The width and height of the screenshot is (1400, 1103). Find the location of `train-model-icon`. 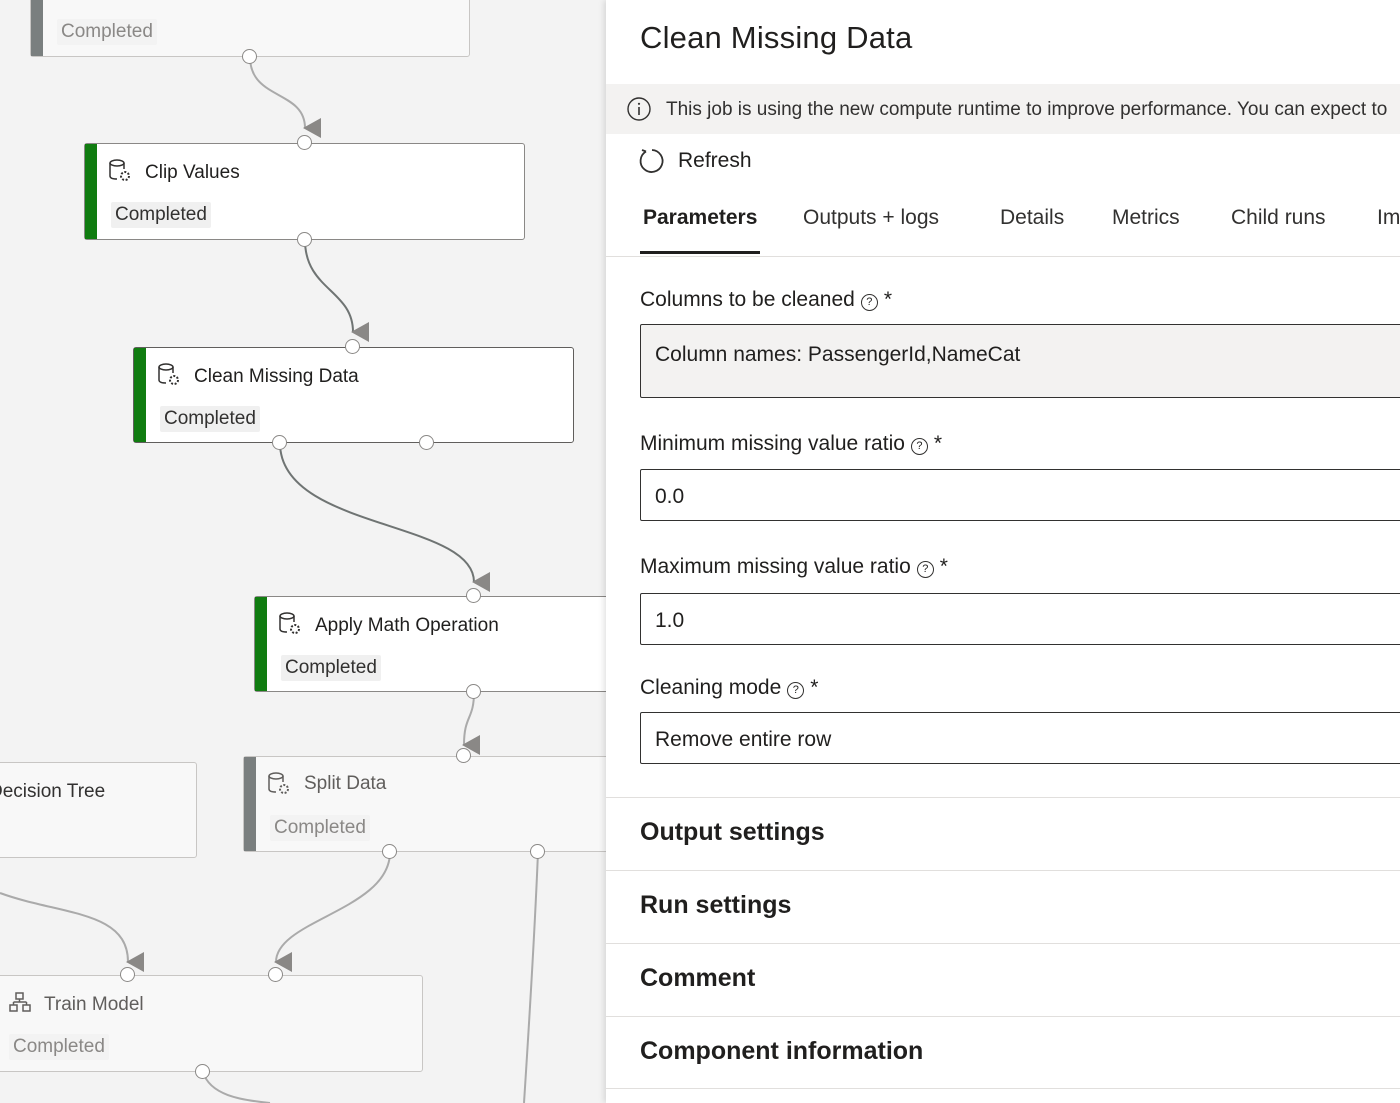

train-model-icon is located at coordinates (20, 1002).